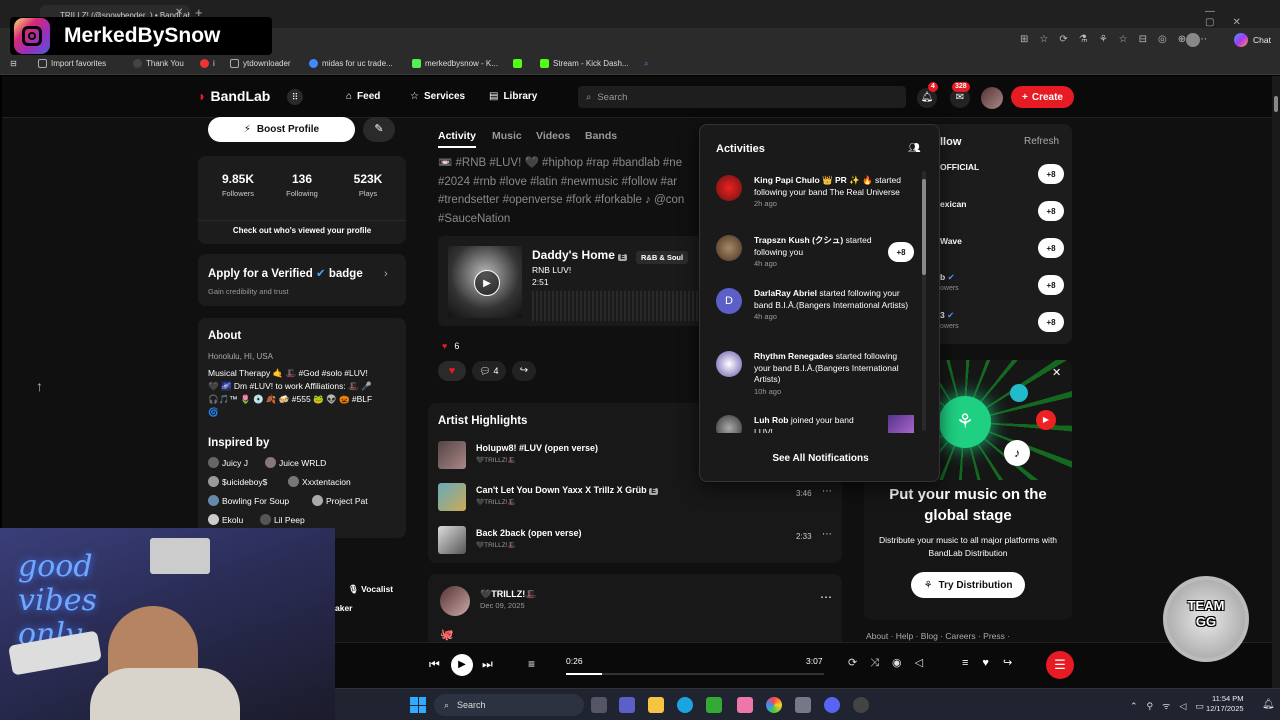 Image resolution: width=1280 pixels, height=720 pixels. I want to click on activity-item: Luh Rob joined your band LUV!, so click(816, 424).